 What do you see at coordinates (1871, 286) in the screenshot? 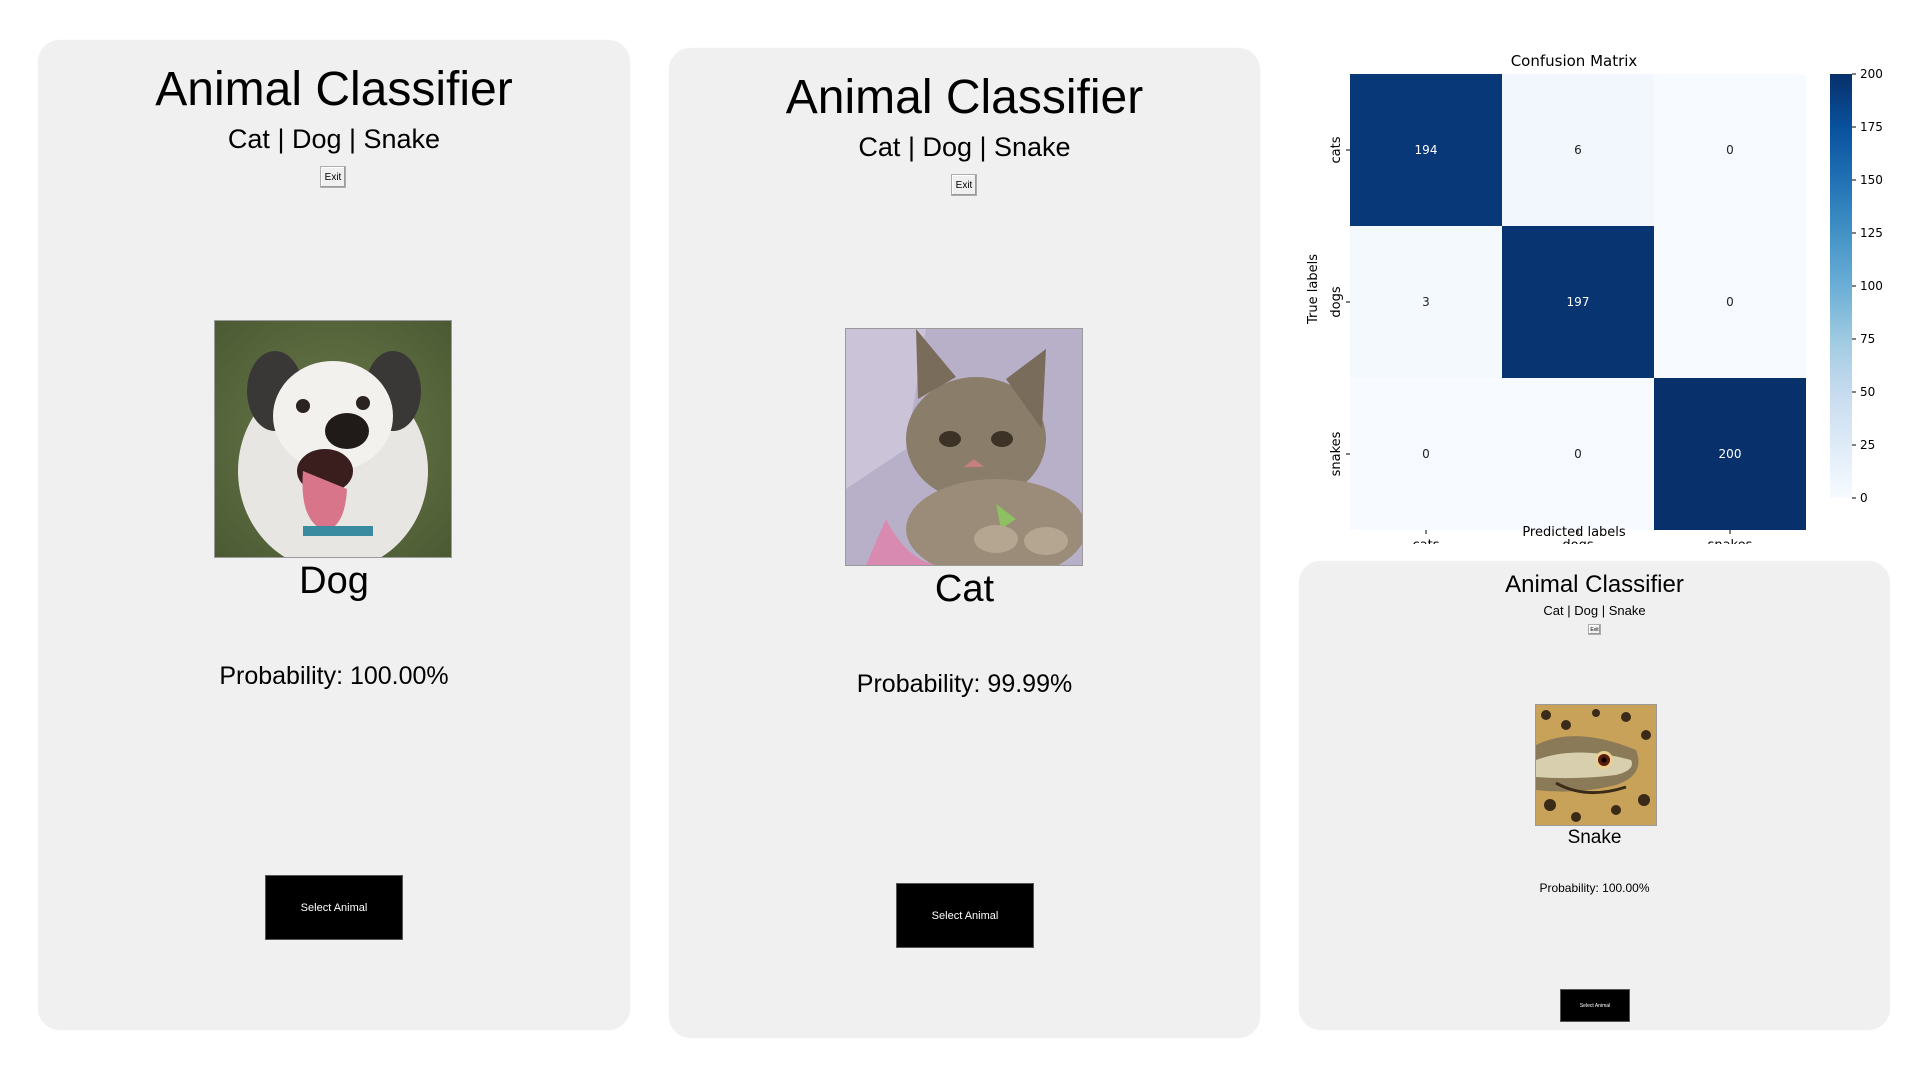
I see `colorbar-tick-label: 100` at bounding box center [1871, 286].